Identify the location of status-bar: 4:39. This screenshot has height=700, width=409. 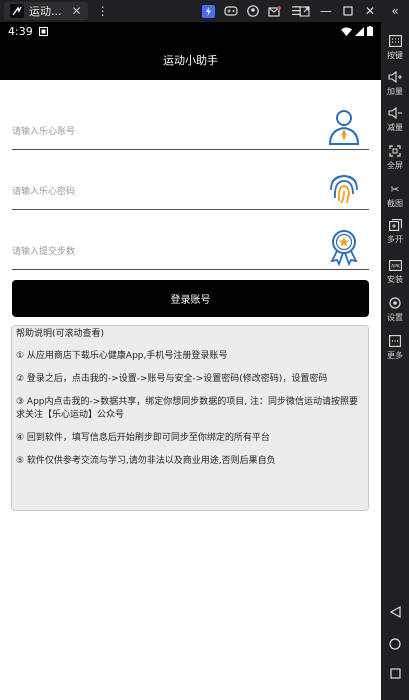
(190, 31).